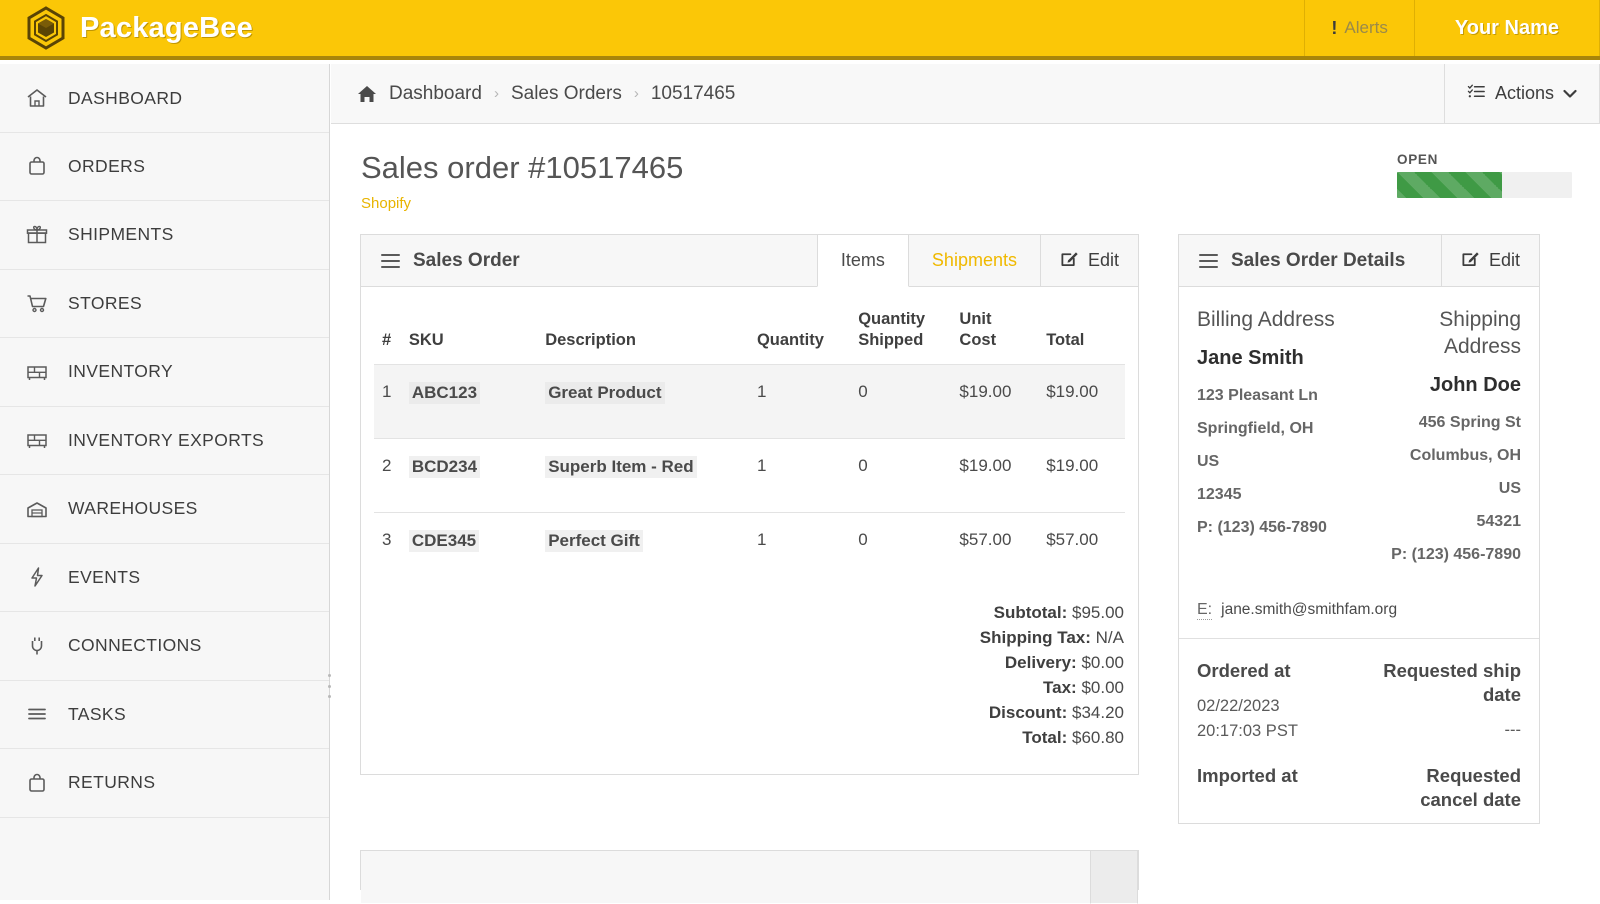  What do you see at coordinates (1088, 260) in the screenshot?
I see `edit-sales-order-button: Edit` at bounding box center [1088, 260].